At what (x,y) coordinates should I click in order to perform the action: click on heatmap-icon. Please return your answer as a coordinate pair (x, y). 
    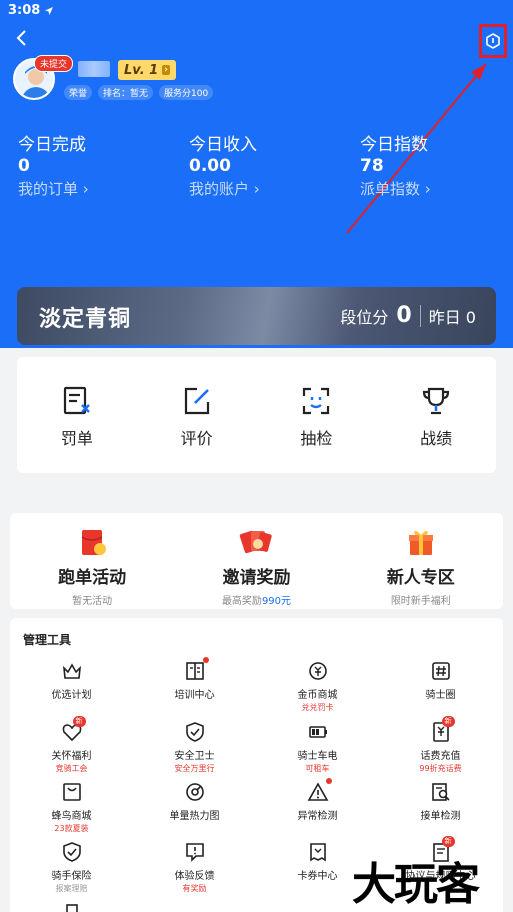
    Looking at the image, I should click on (194, 792).